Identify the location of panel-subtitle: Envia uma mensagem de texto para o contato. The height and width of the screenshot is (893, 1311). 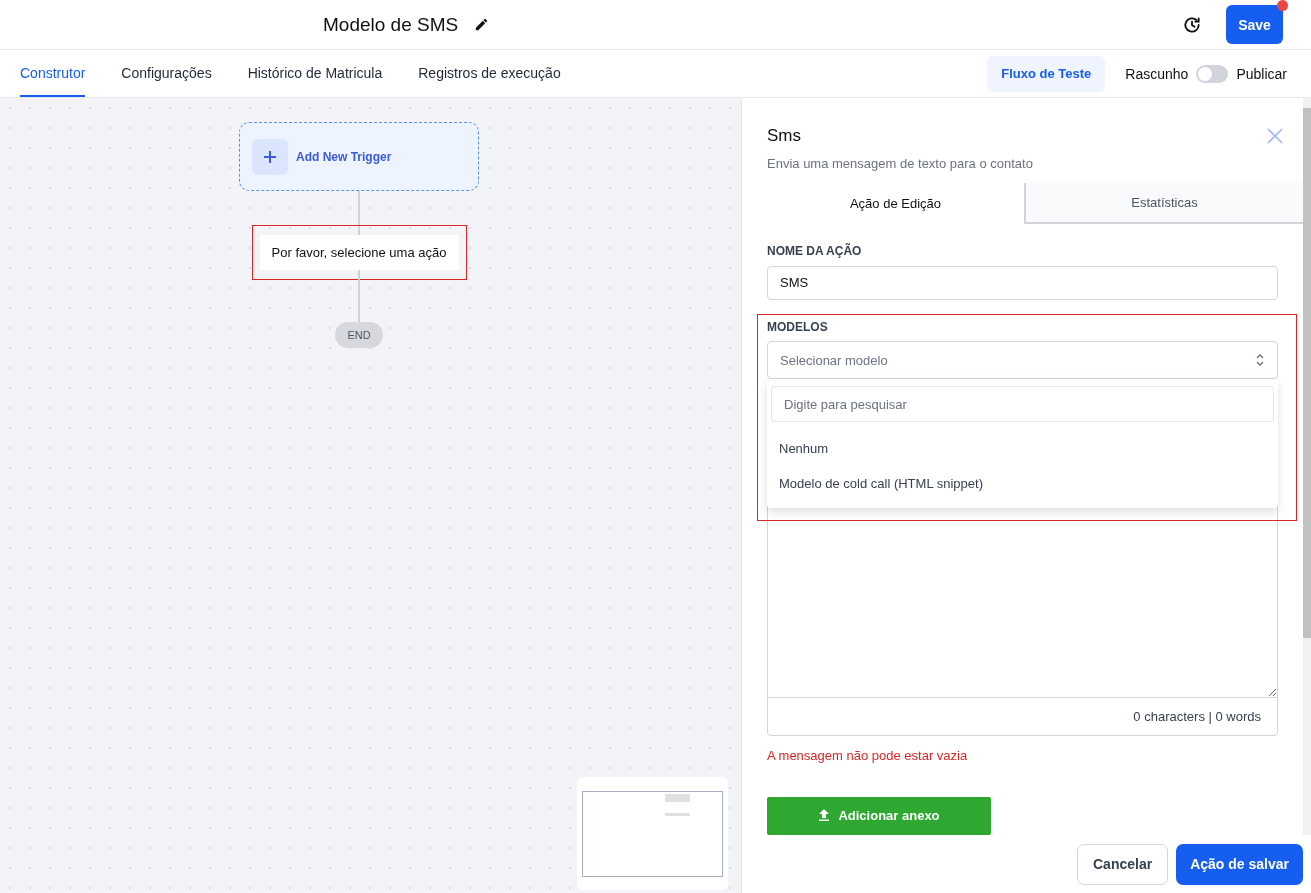
(900, 163).